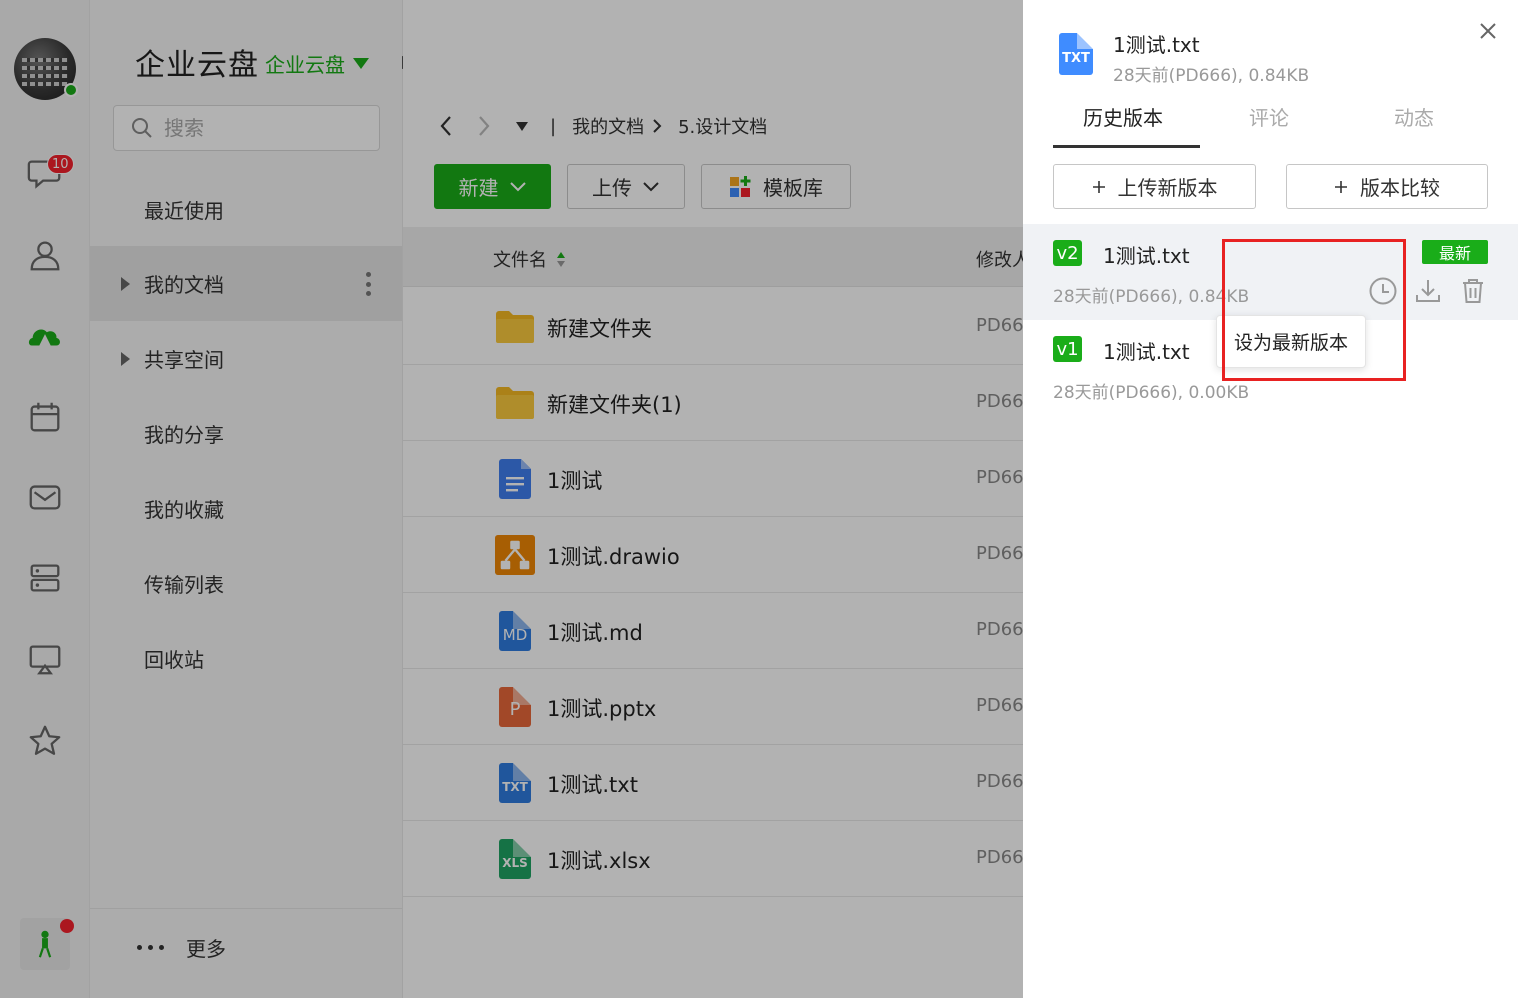 This screenshot has width=1518, height=998. What do you see at coordinates (1067, 253) in the screenshot?
I see `version-badge: v2` at bounding box center [1067, 253].